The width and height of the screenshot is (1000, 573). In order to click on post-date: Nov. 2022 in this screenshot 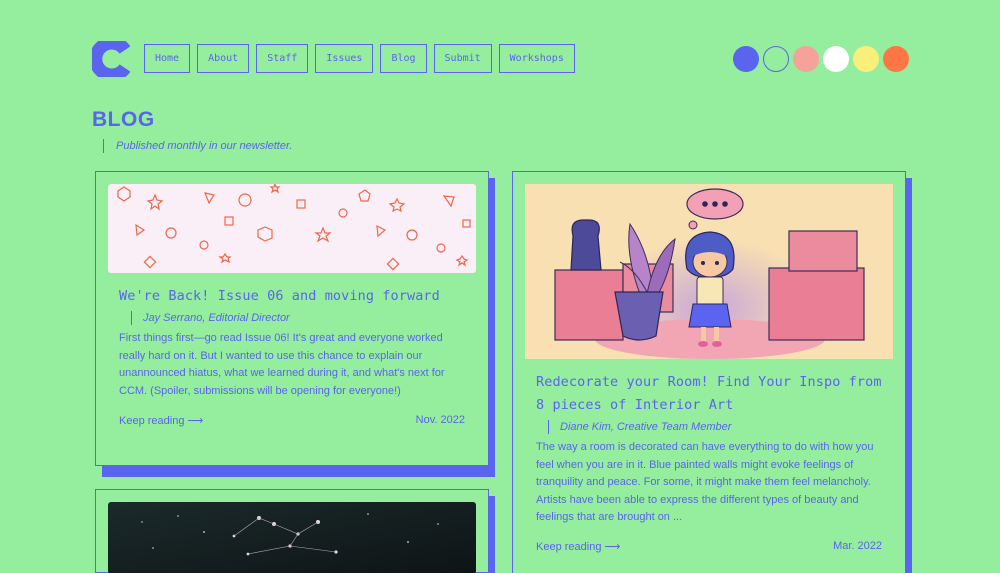, I will do `click(440, 420)`.